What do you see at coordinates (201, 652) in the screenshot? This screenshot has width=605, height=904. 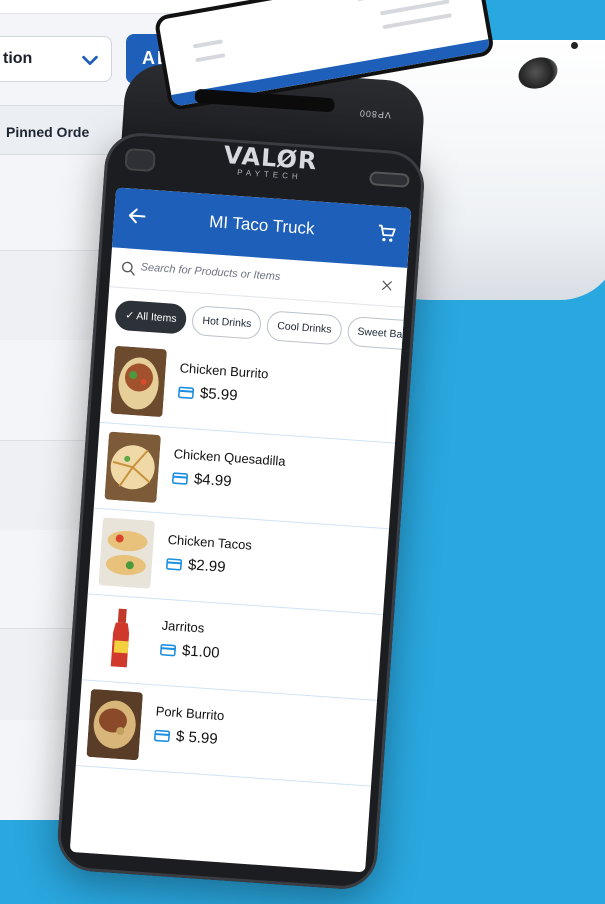 I see `product-price: $1.00` at bounding box center [201, 652].